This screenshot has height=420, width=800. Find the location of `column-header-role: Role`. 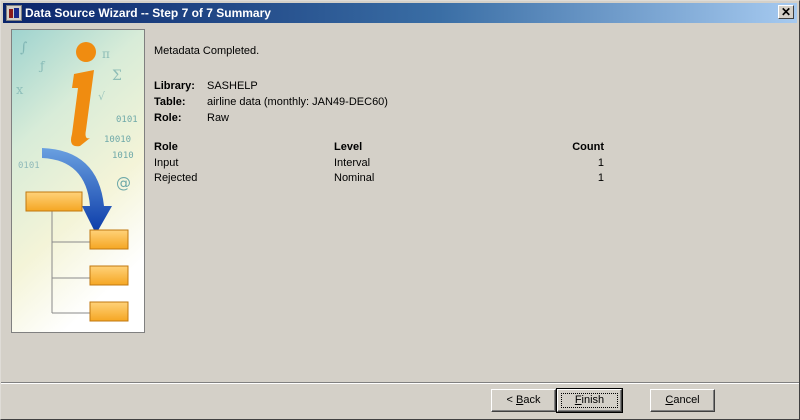

column-header-role: Role is located at coordinates (166, 147).